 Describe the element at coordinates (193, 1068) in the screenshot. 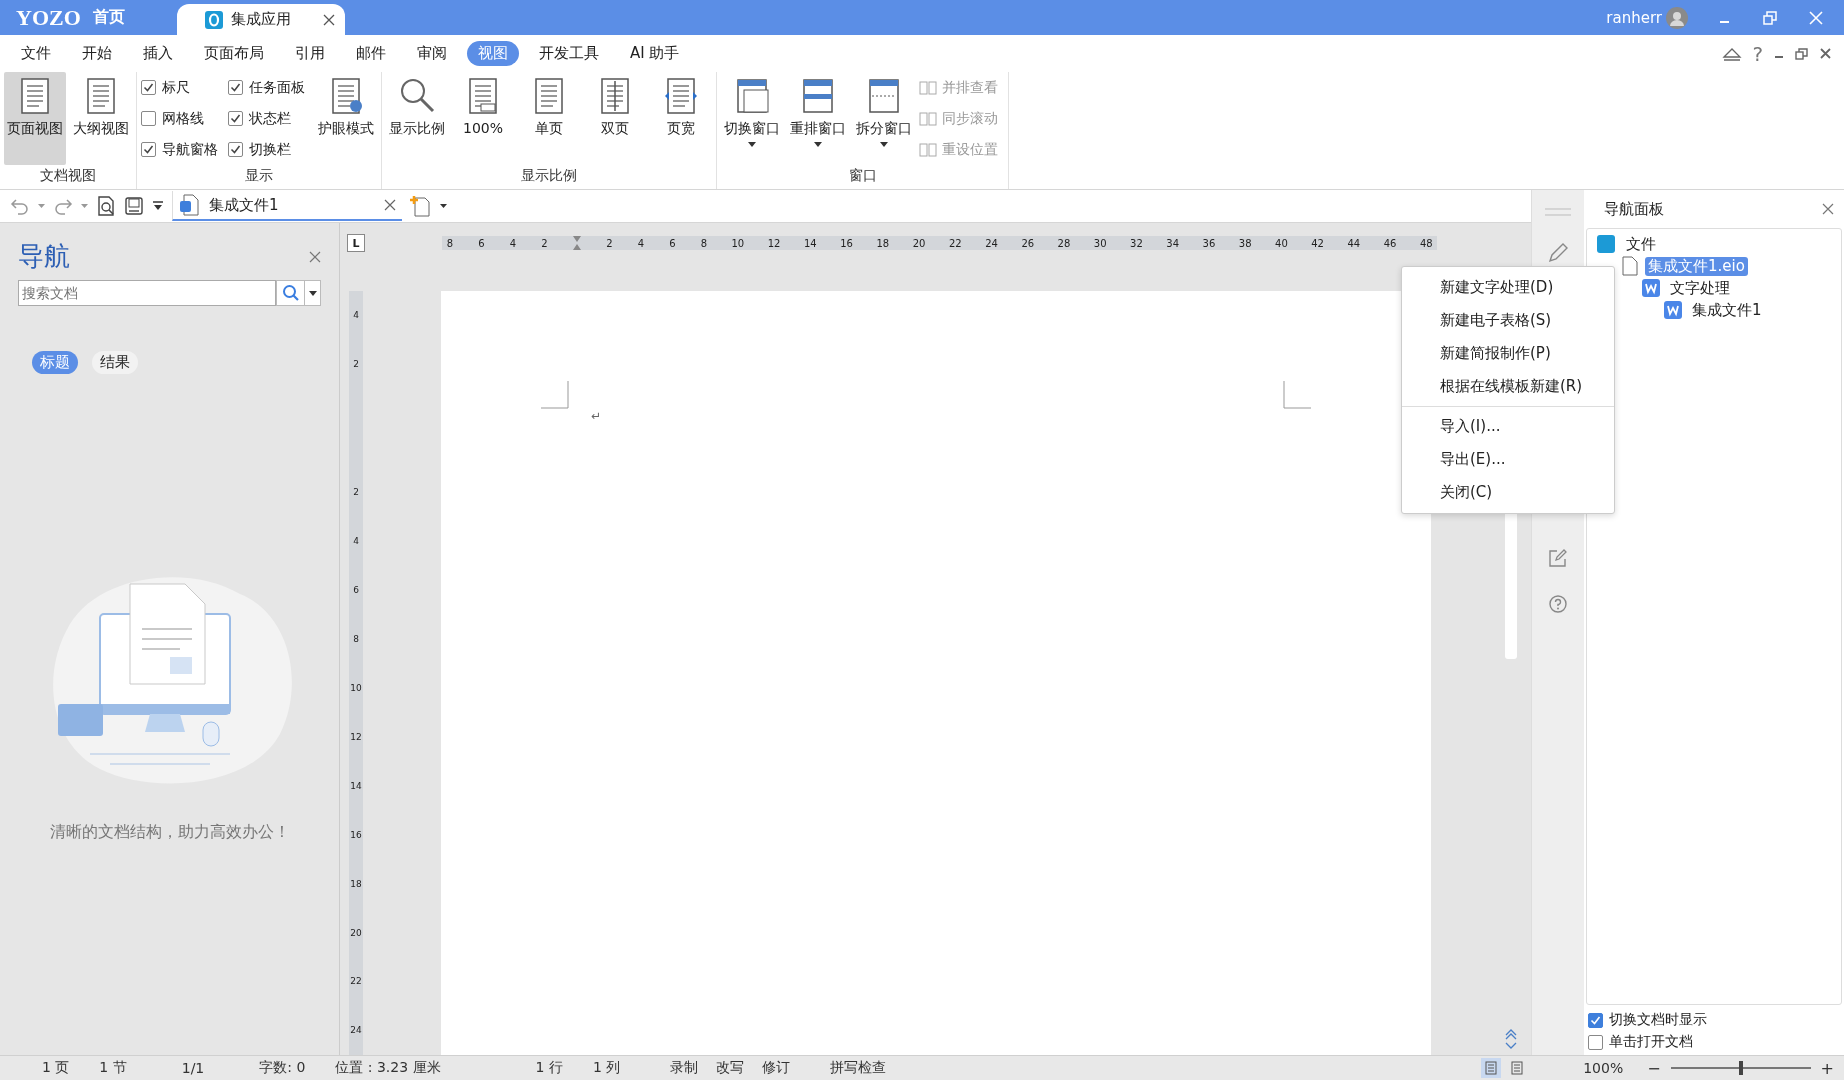

I see `status-item: 1/1` at that location.